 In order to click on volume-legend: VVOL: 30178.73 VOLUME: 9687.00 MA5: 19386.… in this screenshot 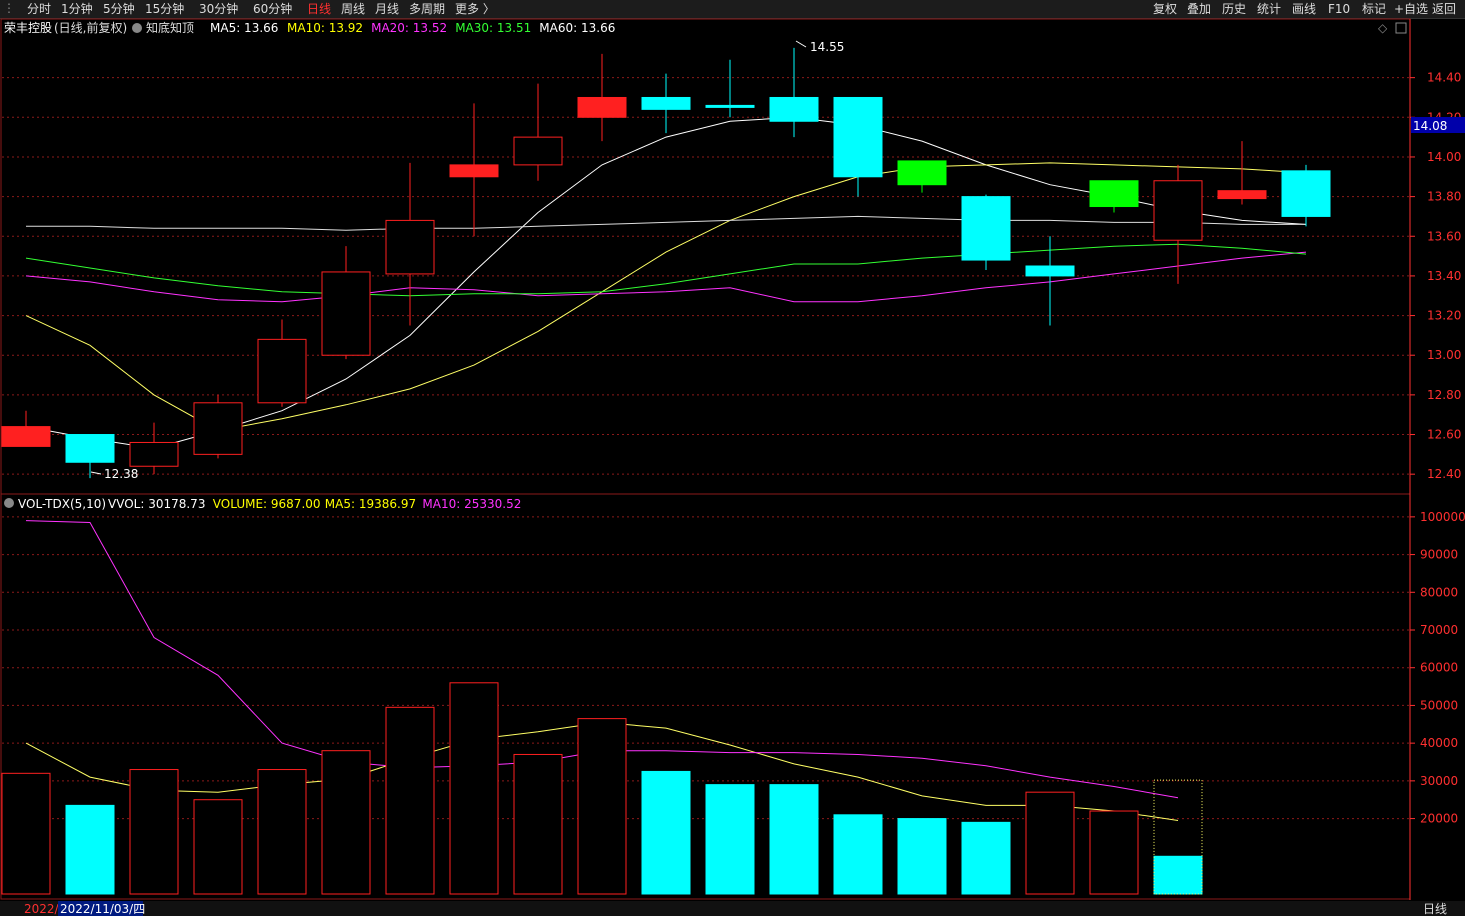, I will do `click(314, 504)`.